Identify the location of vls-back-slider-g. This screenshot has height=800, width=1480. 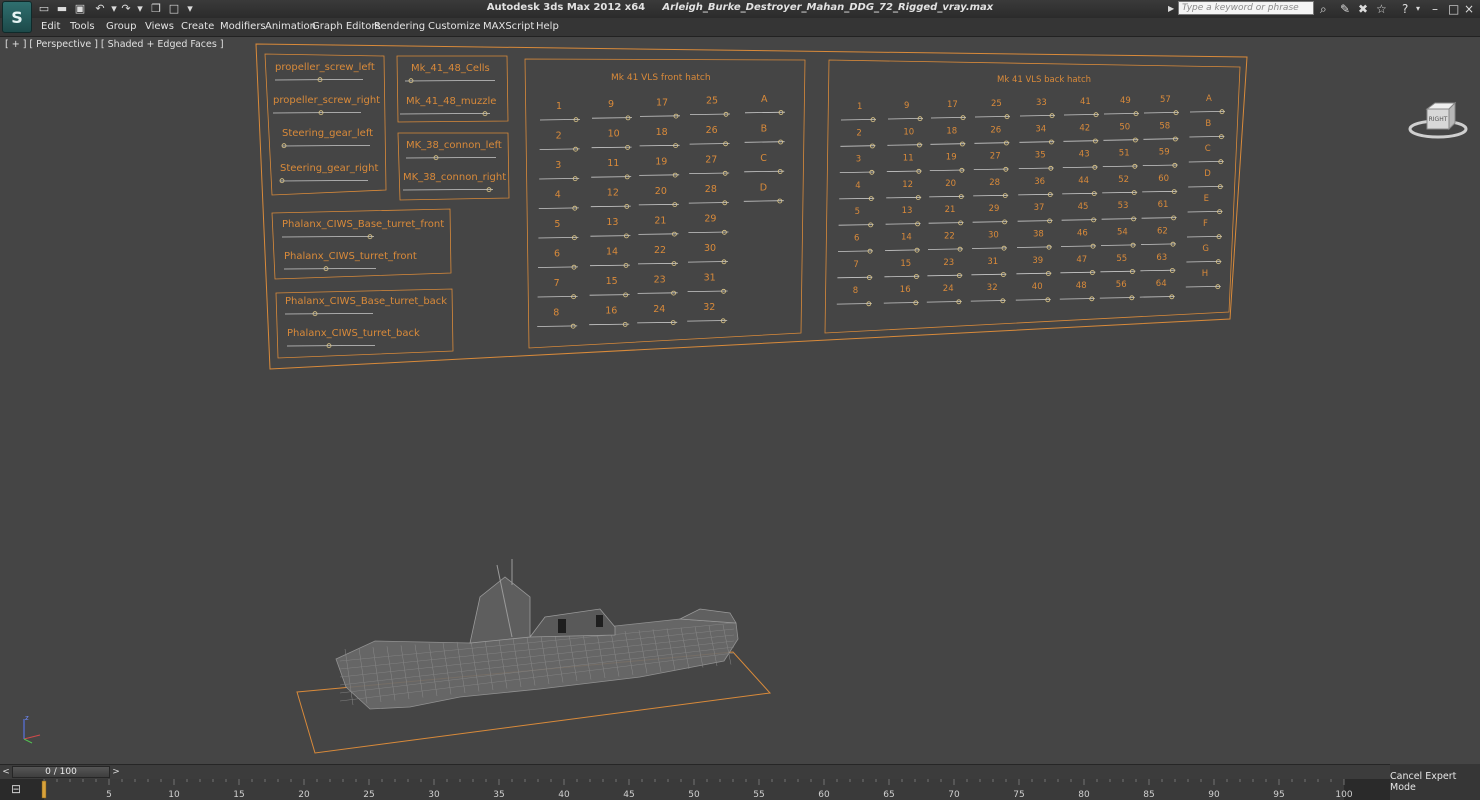
(1204, 262).